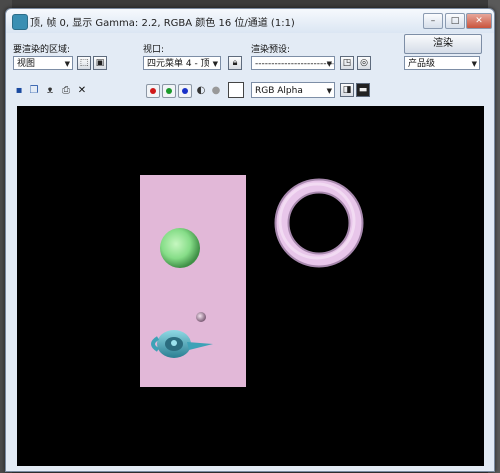 Image resolution: width=500 pixels, height=473 pixels. What do you see at coordinates (201, 91) in the screenshot?
I see `alpha-channel-icon: ◐` at bounding box center [201, 91].